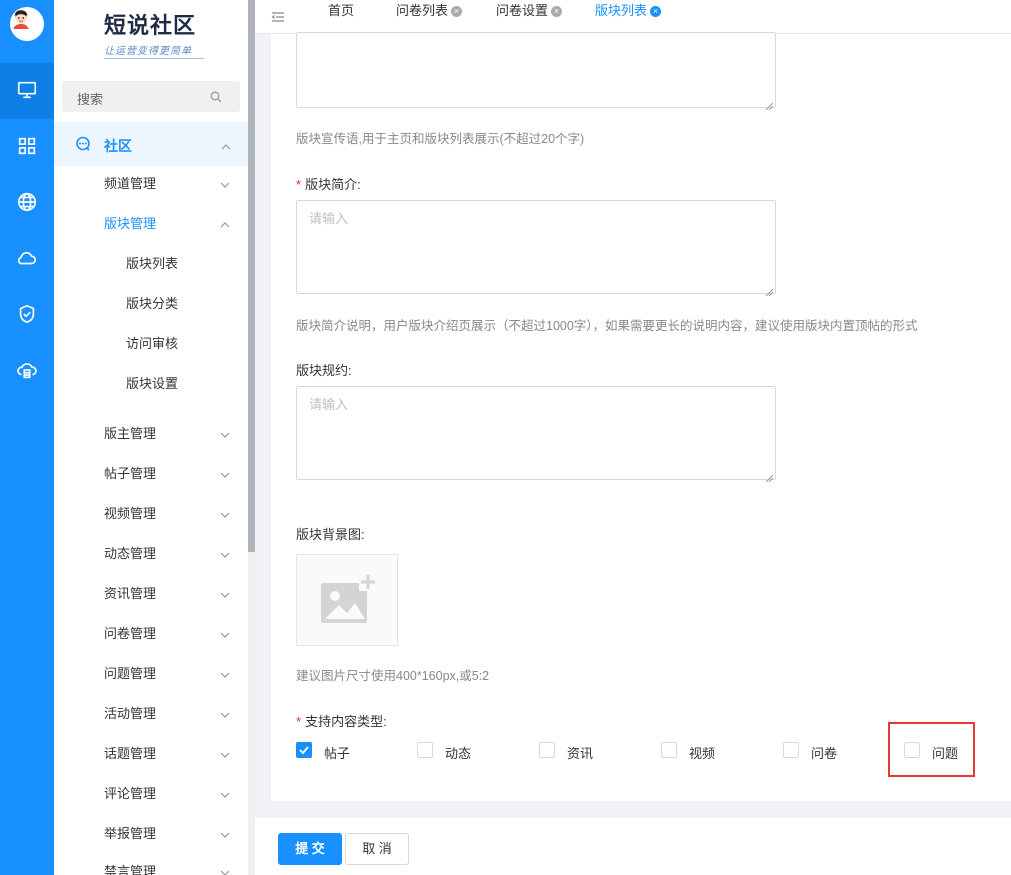 This screenshot has width=1011, height=875. What do you see at coordinates (152, 382) in the screenshot?
I see `sidebar-subitem-board-settings: 版块设置` at bounding box center [152, 382].